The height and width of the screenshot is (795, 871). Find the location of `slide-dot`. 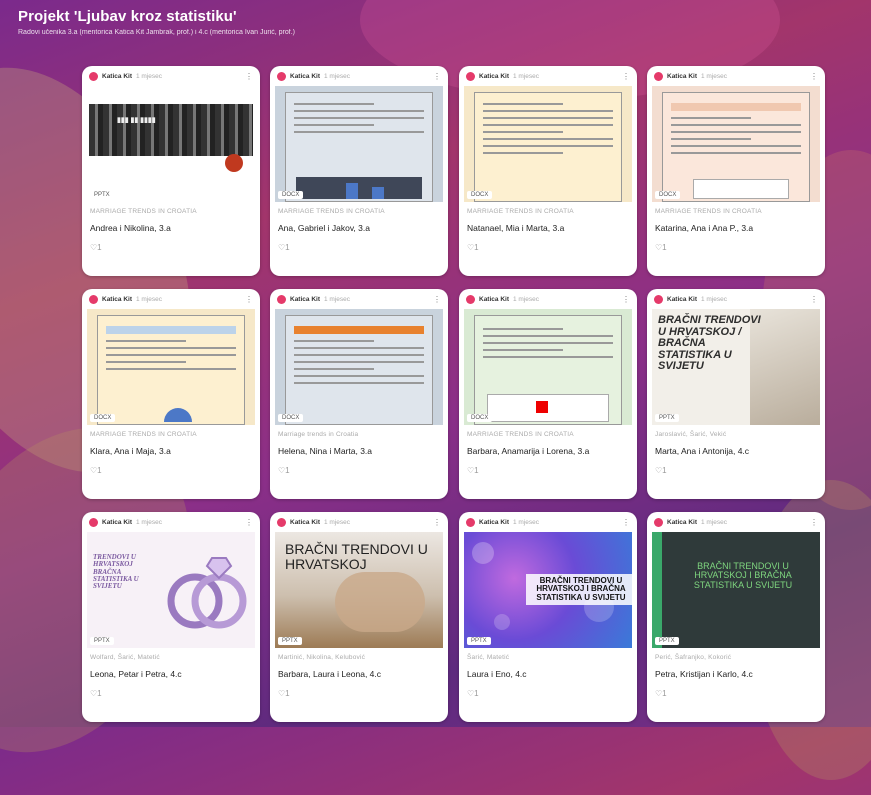

slide-dot is located at coordinates (234, 163).